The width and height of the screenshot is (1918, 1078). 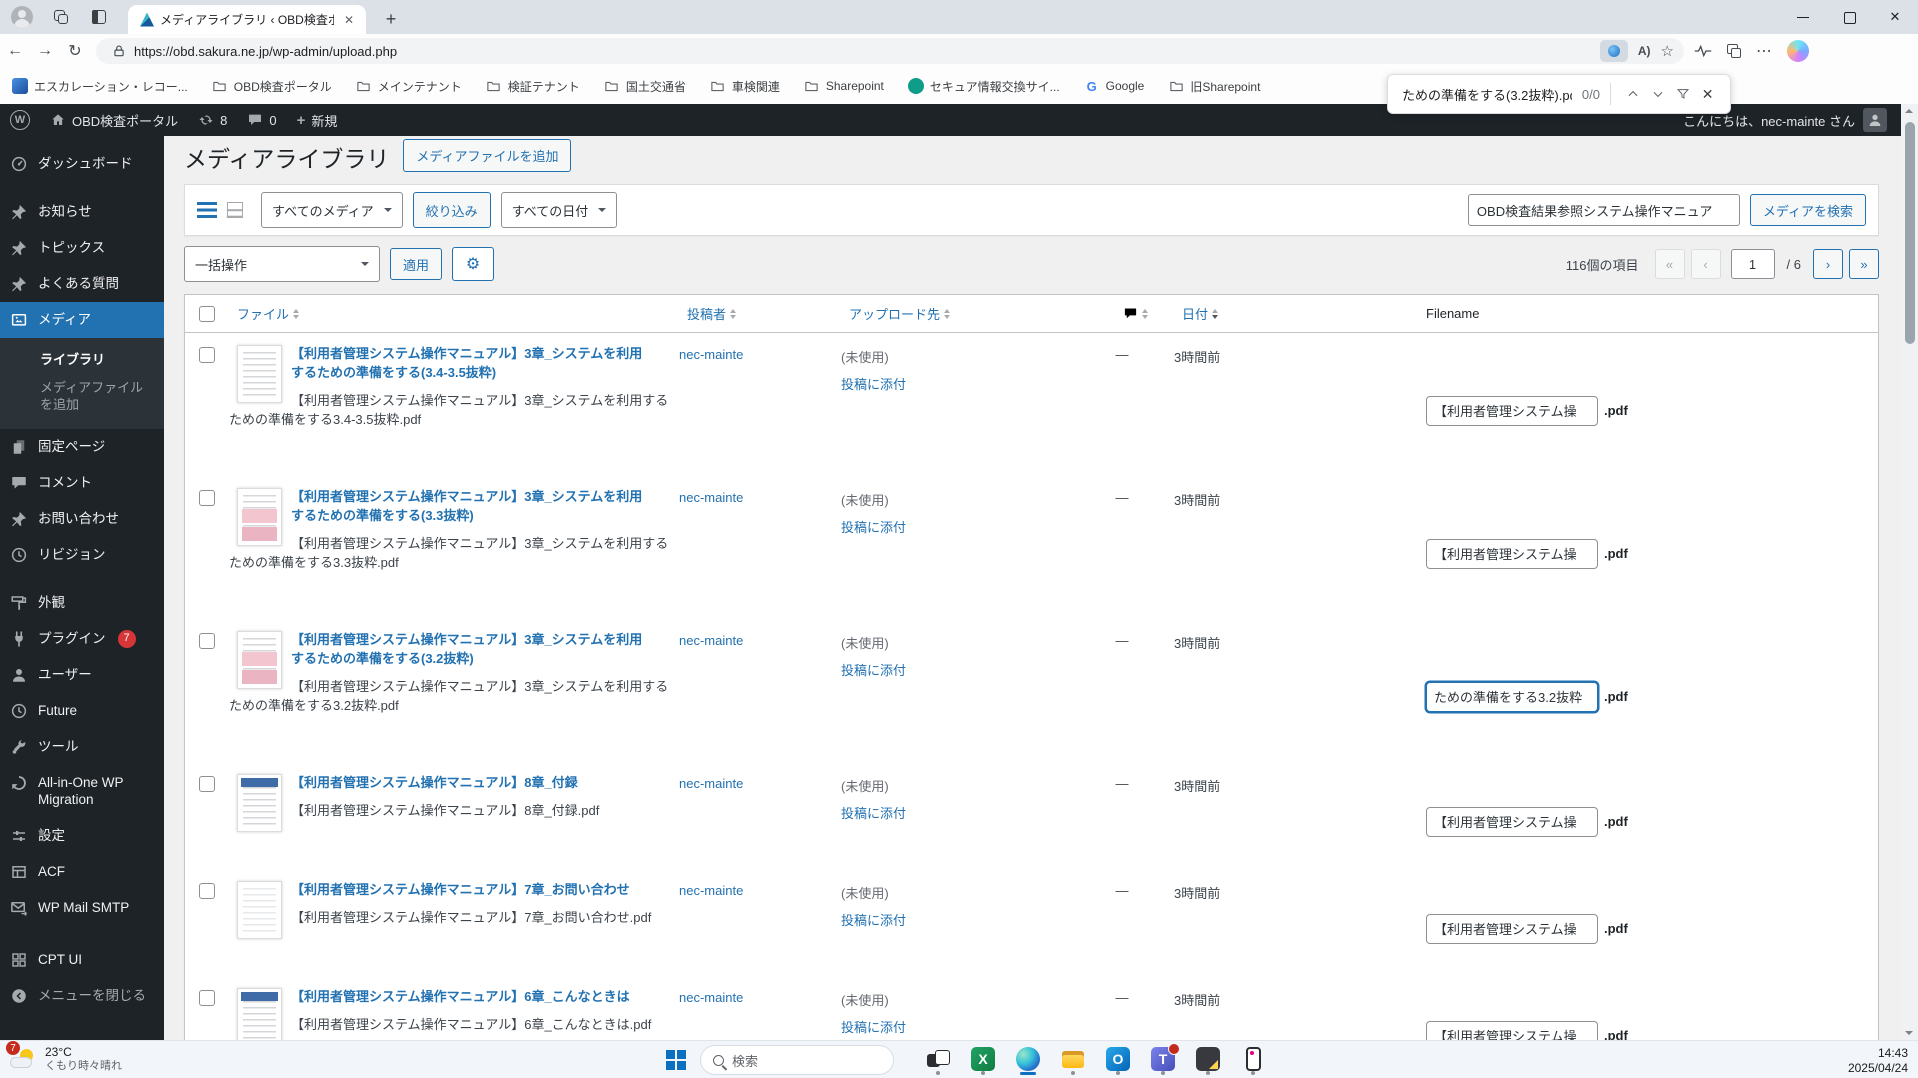 I want to click on bookmark-item: Sharepoint, so click(x=844, y=86).